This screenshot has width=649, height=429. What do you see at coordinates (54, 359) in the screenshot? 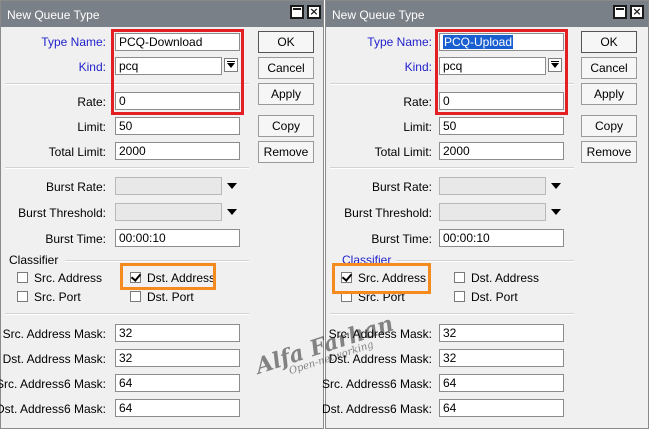
I see `dst-address-mask-label: Dst. Address Mask:` at bounding box center [54, 359].